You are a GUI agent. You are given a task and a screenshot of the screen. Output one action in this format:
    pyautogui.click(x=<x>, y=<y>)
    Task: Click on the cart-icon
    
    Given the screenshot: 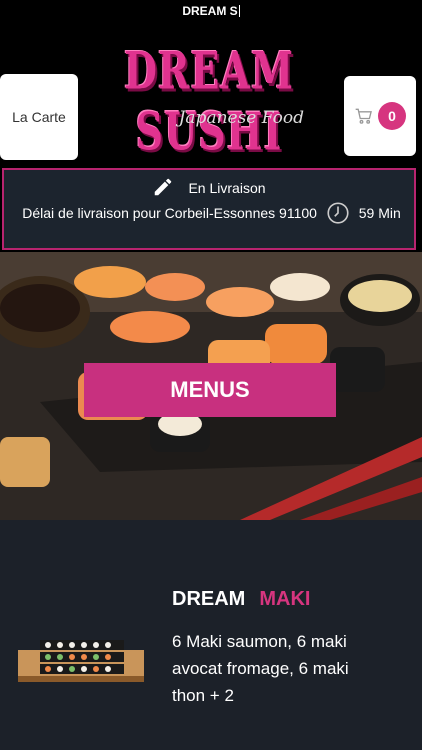 What is the action you would take?
    pyautogui.click(x=363, y=116)
    